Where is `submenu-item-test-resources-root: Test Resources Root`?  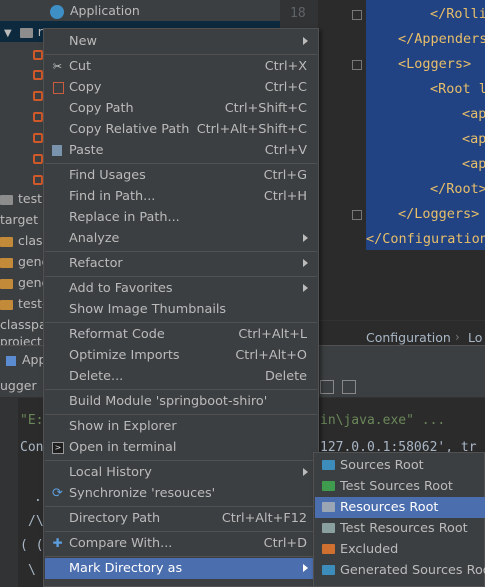 submenu-item-test-resources-root: Test Resources Root is located at coordinates (400, 528).